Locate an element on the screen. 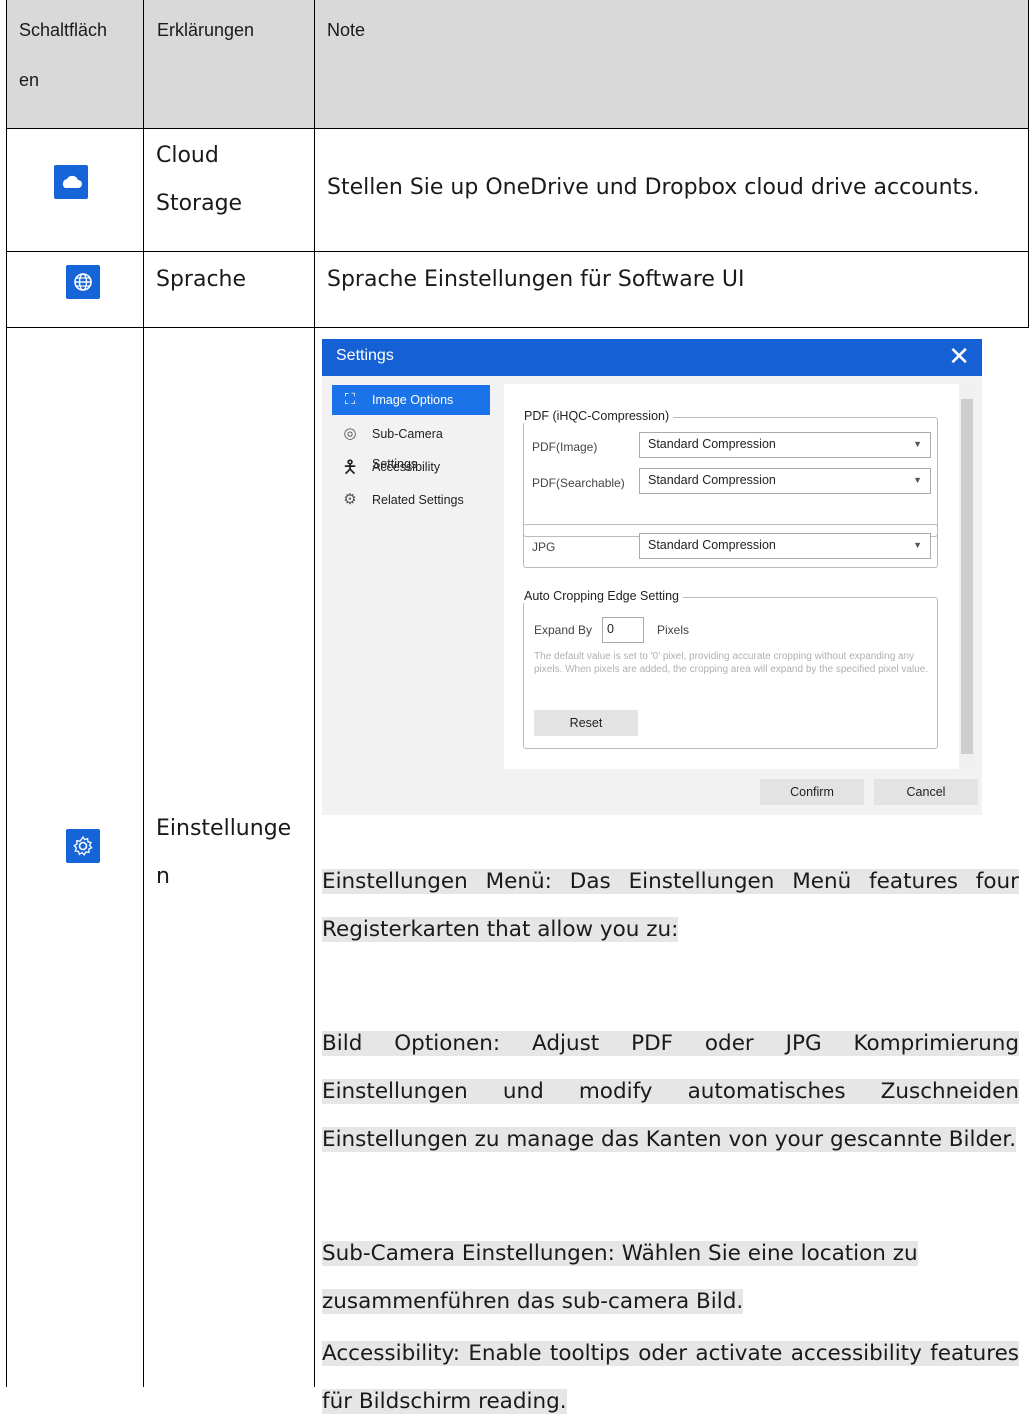 The image size is (1033, 1426). reset-button: Reset is located at coordinates (586, 723).